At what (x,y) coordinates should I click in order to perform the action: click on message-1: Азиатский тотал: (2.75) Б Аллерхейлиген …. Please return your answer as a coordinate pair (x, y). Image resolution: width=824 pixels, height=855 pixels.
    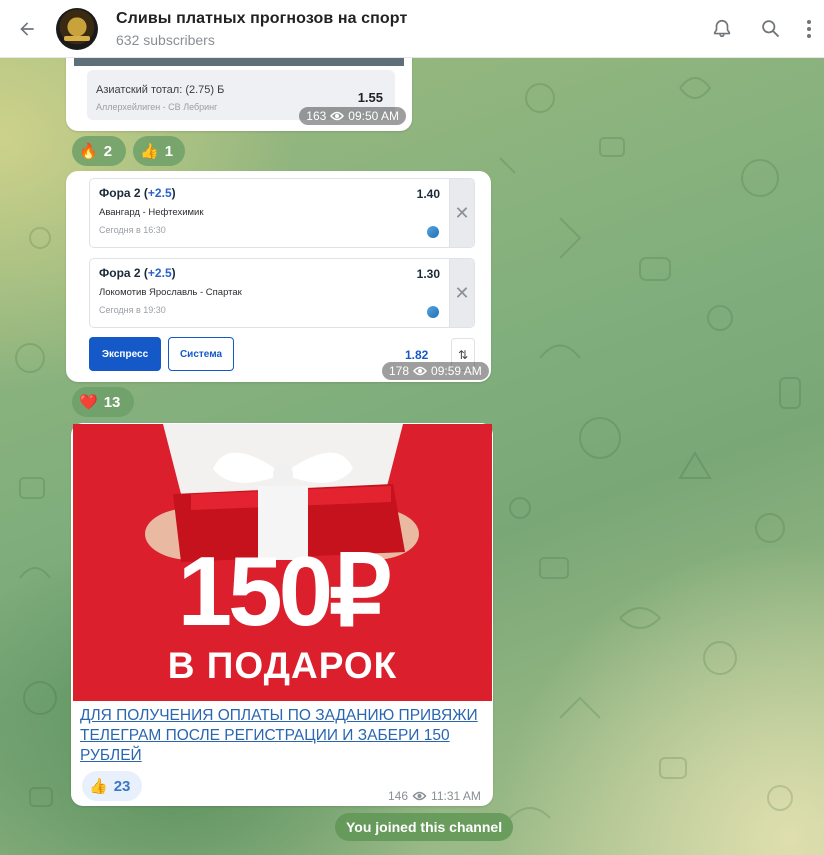
    Looking at the image, I should click on (239, 91).